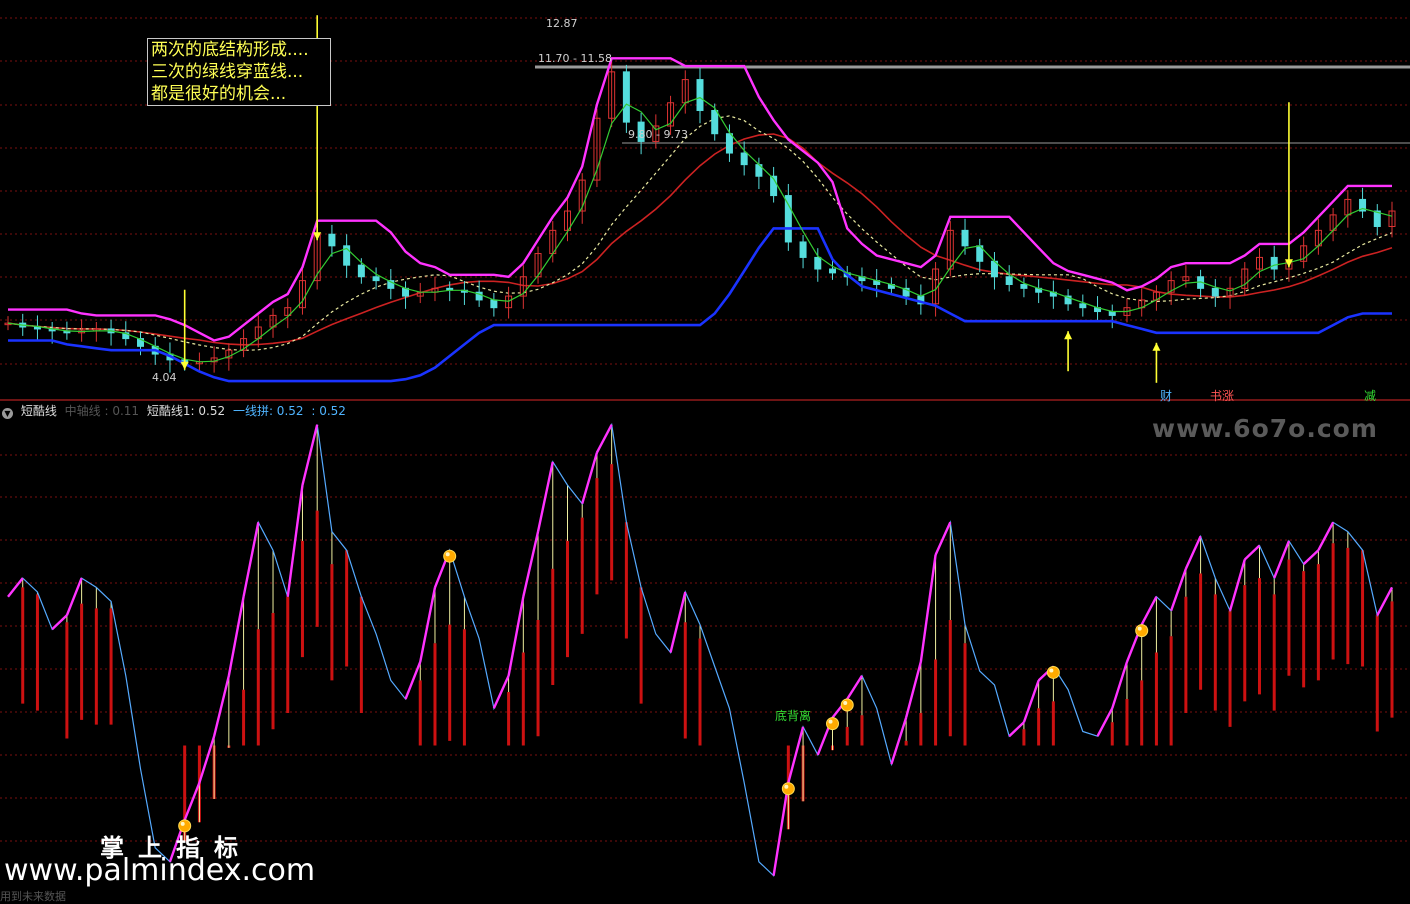  Describe the element at coordinates (7, 413) in the screenshot. I see `collapse-toggle-icon: ▼` at that location.